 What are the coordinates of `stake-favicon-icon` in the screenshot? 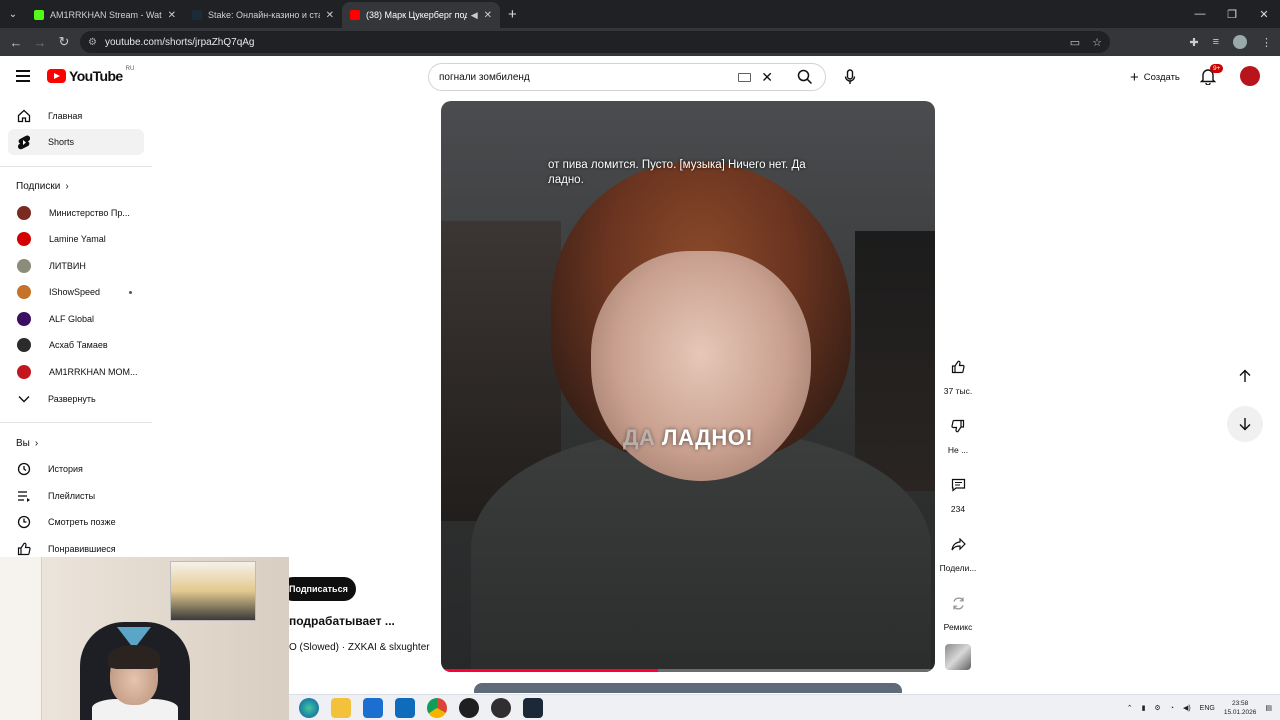 It's located at (197, 15).